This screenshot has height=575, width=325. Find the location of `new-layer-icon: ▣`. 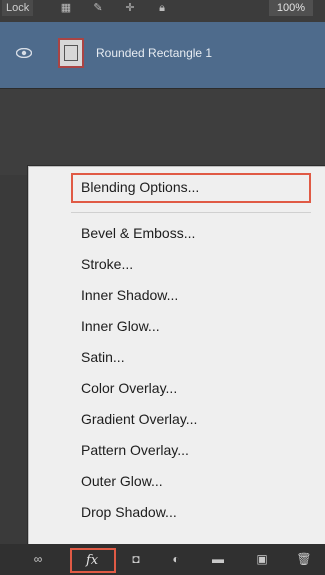

new-layer-icon: ▣ is located at coordinates (262, 559).